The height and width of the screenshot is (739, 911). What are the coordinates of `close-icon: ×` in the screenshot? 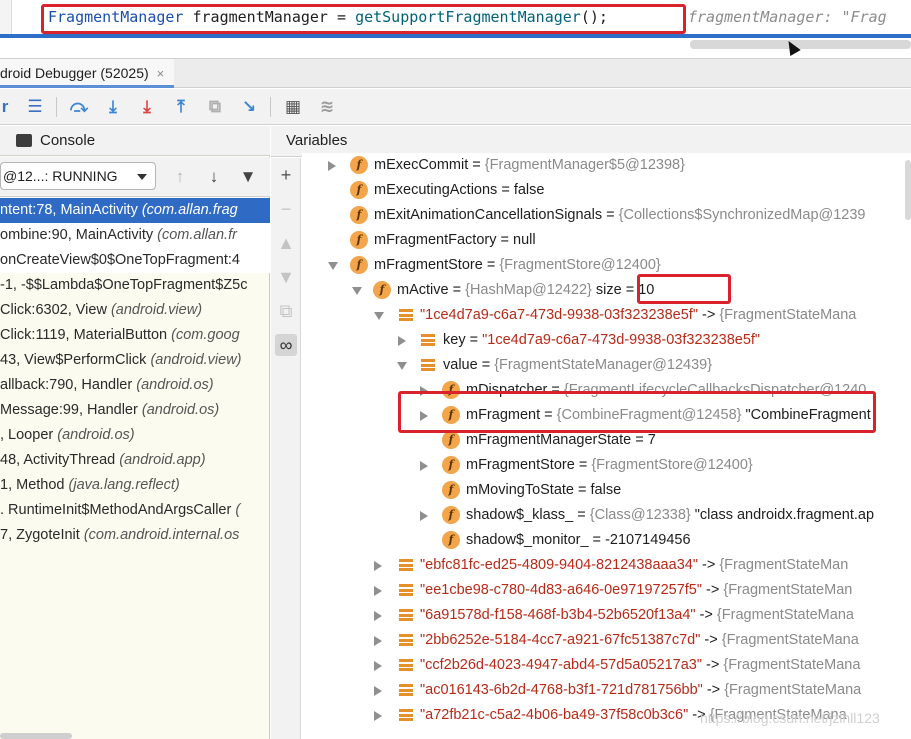 It's located at (161, 73).